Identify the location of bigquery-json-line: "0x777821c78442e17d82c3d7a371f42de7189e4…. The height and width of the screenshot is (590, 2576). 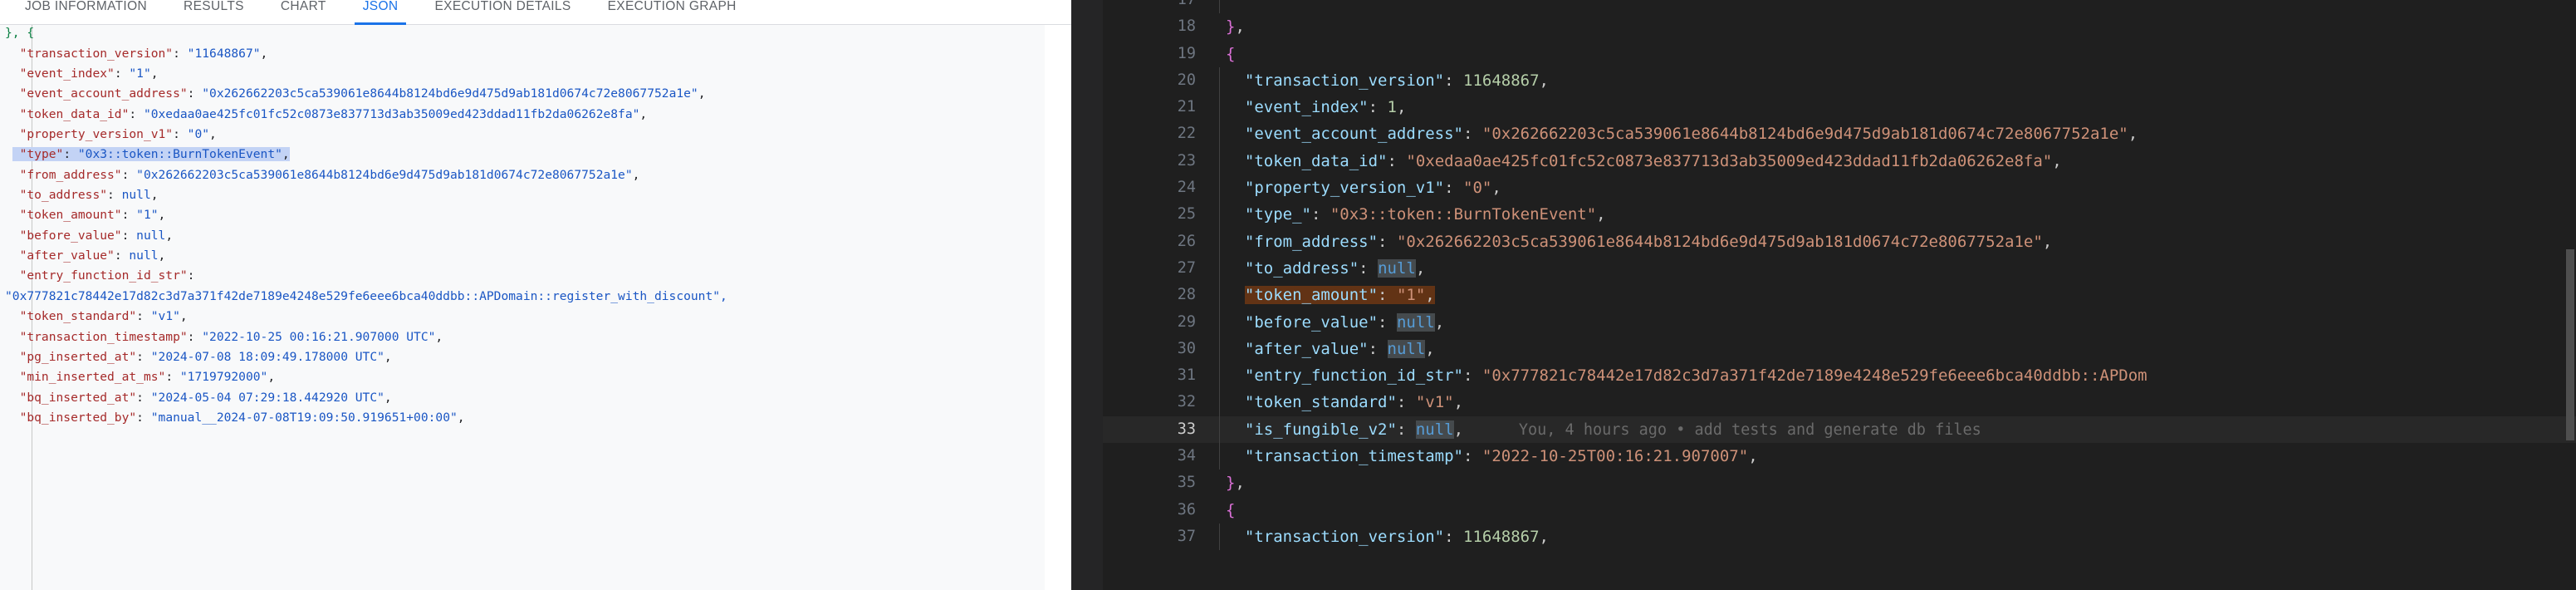
(366, 295).